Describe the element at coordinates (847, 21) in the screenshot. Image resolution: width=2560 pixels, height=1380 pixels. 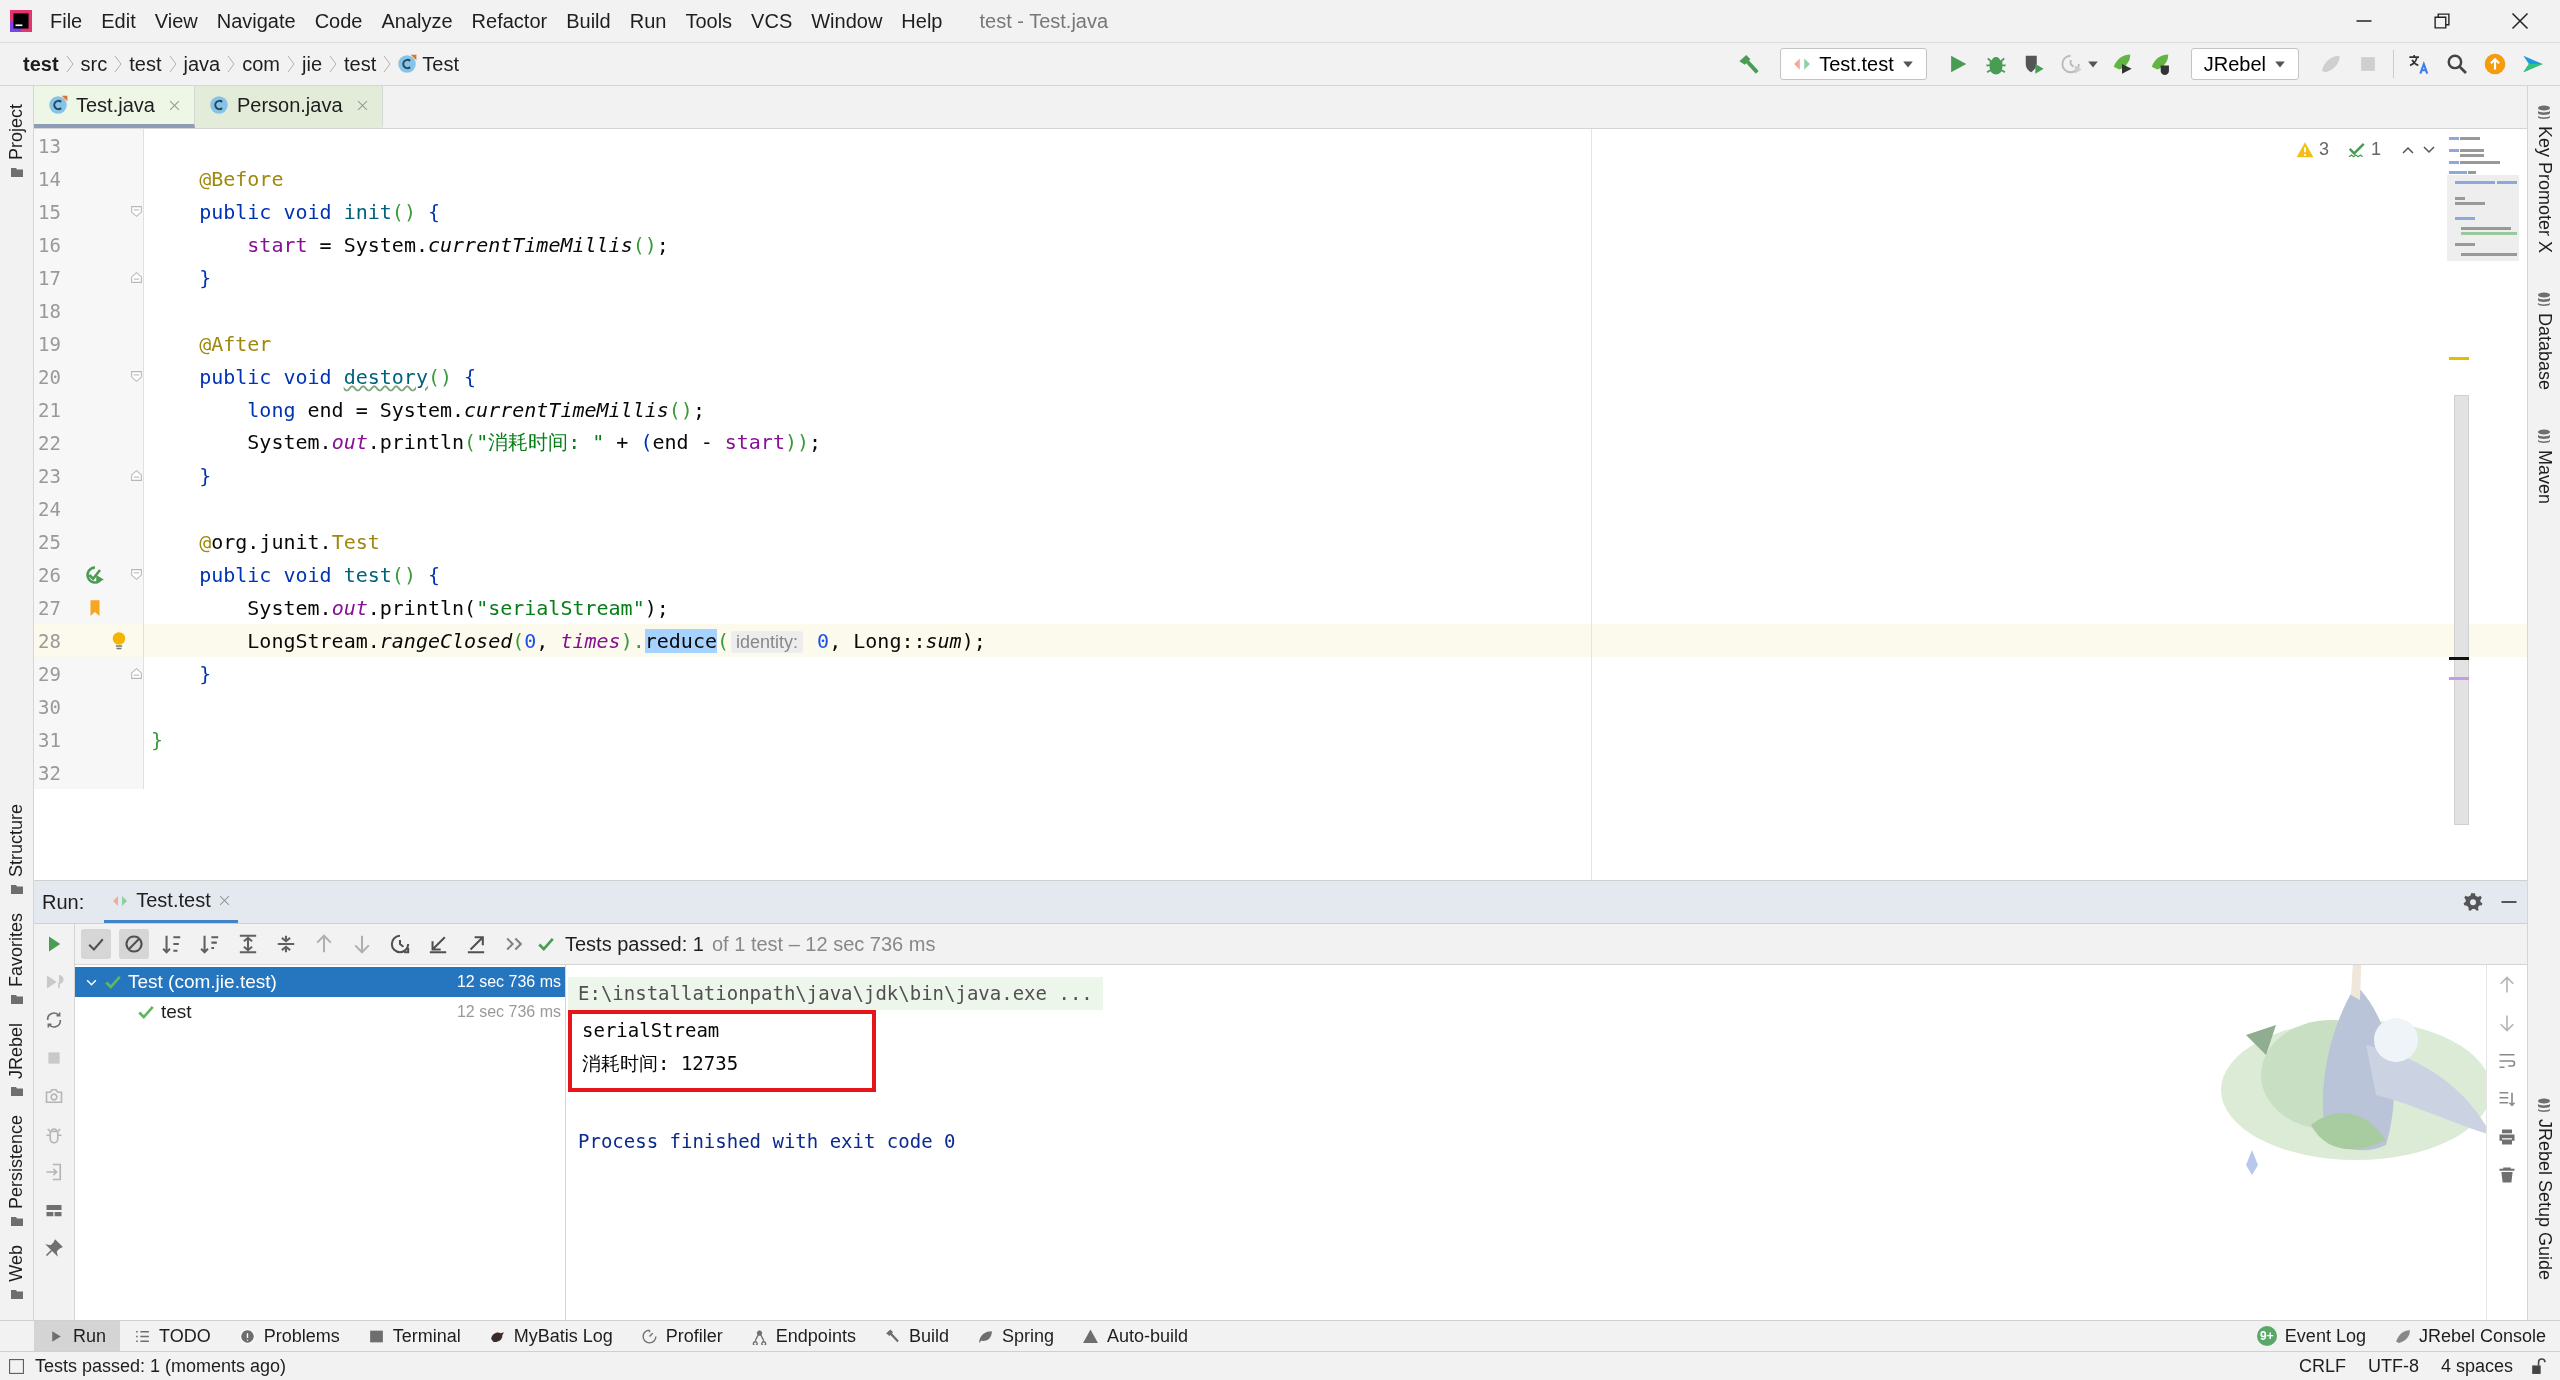
I see `menu-item: Window` at that location.